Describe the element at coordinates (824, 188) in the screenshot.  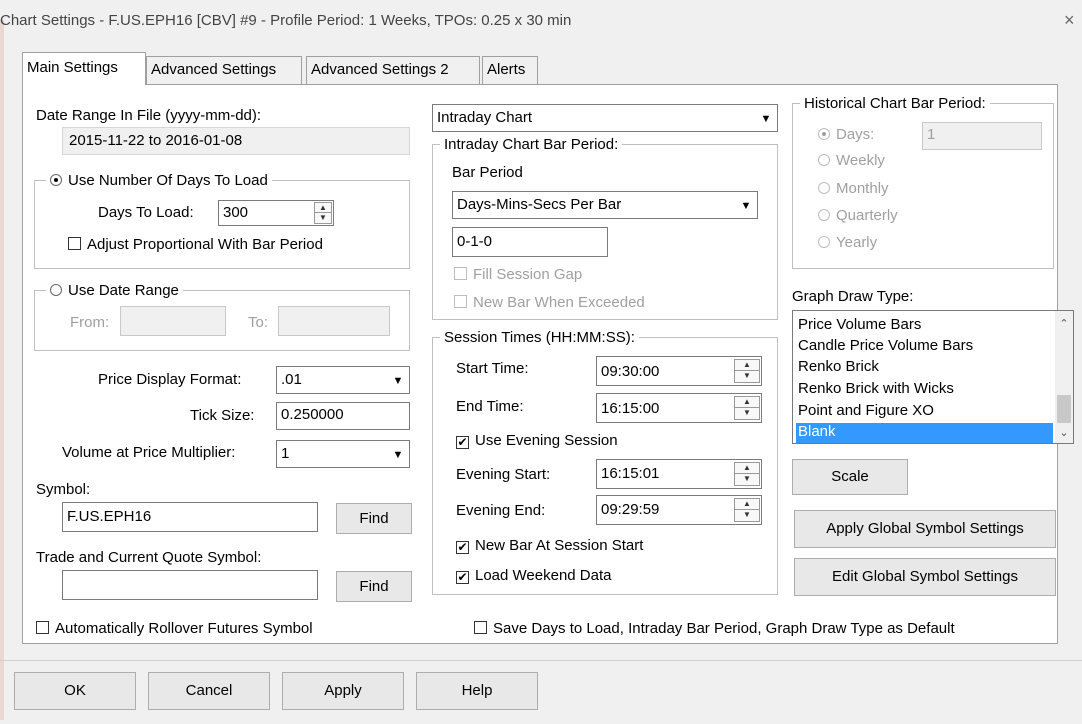
I see `monthly-radio-button` at that location.